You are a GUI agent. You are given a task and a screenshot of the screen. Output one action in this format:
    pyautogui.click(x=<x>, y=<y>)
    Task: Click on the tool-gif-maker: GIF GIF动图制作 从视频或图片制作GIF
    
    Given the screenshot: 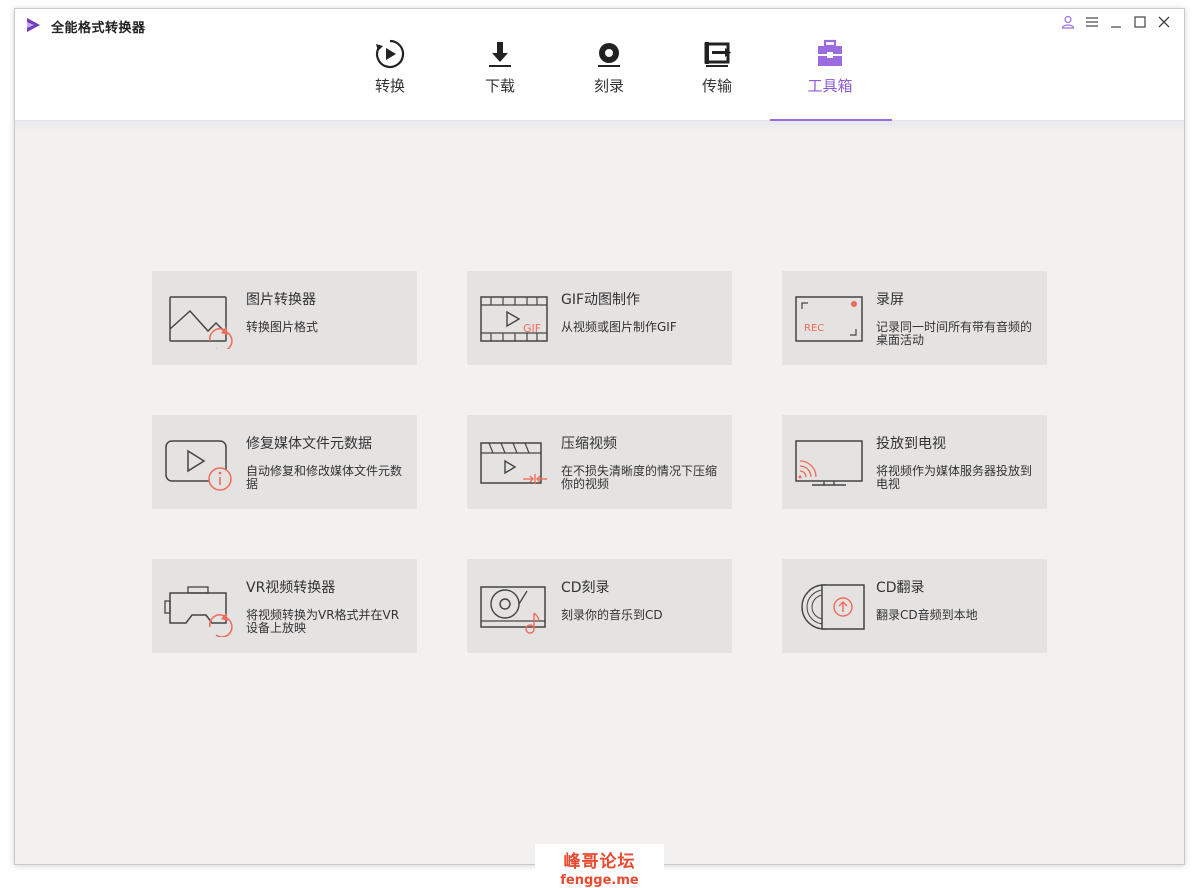 What is the action you would take?
    pyautogui.click(x=599, y=318)
    